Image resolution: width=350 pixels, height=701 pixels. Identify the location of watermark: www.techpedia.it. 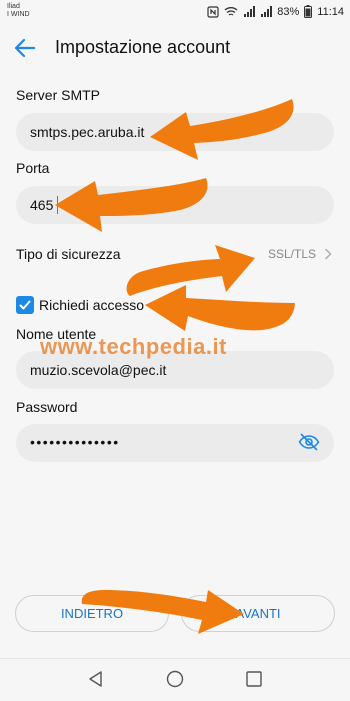
(133, 346).